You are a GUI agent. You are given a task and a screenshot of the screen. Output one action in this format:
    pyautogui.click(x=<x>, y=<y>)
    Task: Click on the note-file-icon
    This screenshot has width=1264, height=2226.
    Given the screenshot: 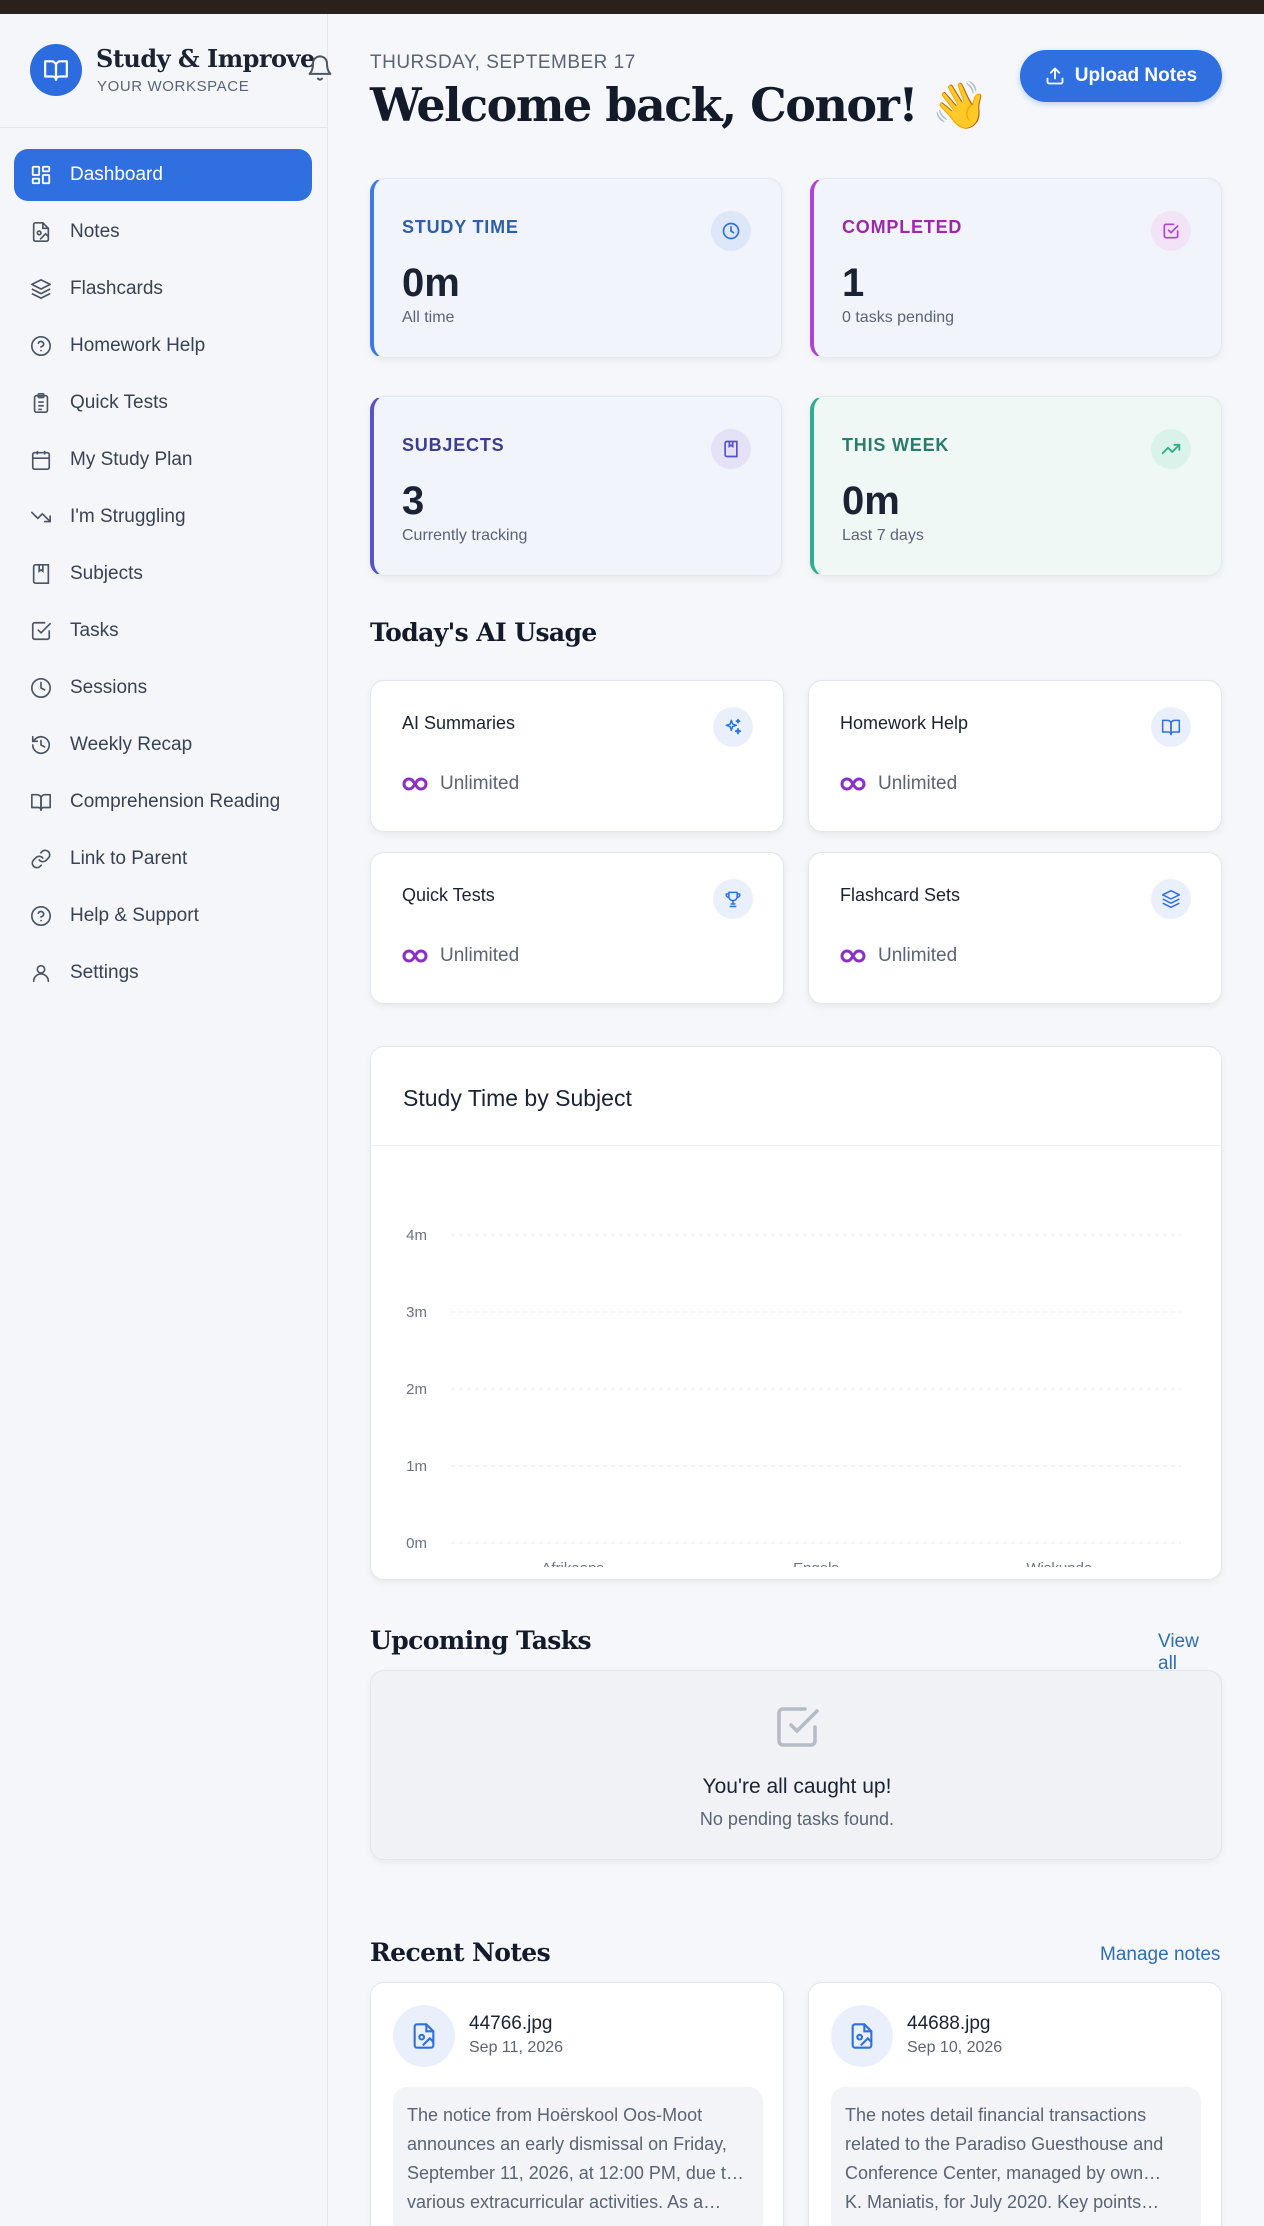 What is the action you would take?
    pyautogui.click(x=41, y=232)
    